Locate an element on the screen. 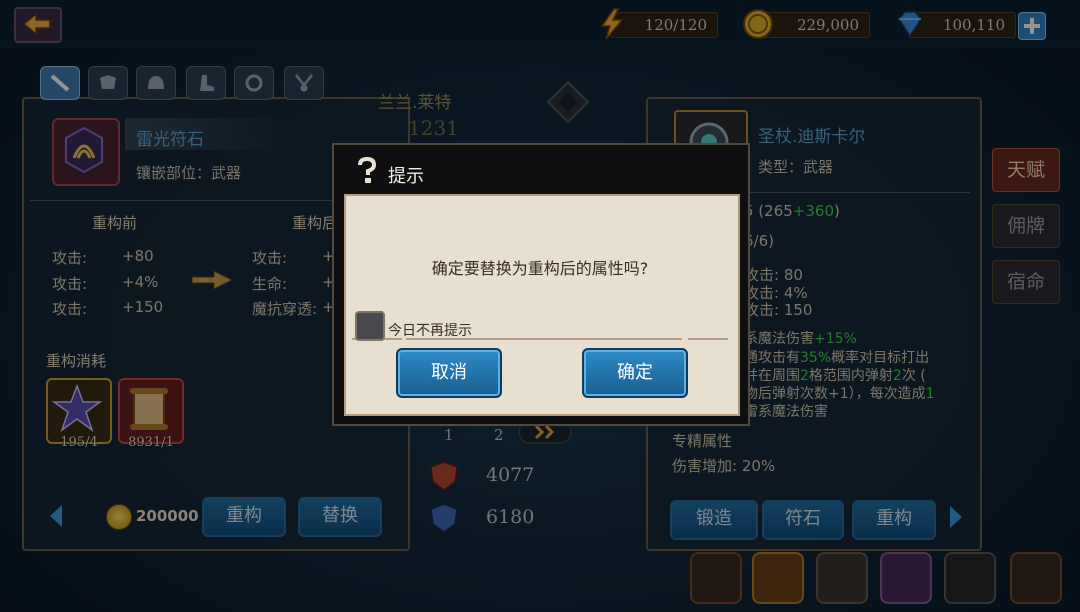 The image size is (1080, 612). dialog-message: 确定要替换为重构后的属性吗? is located at coordinates (540, 268).